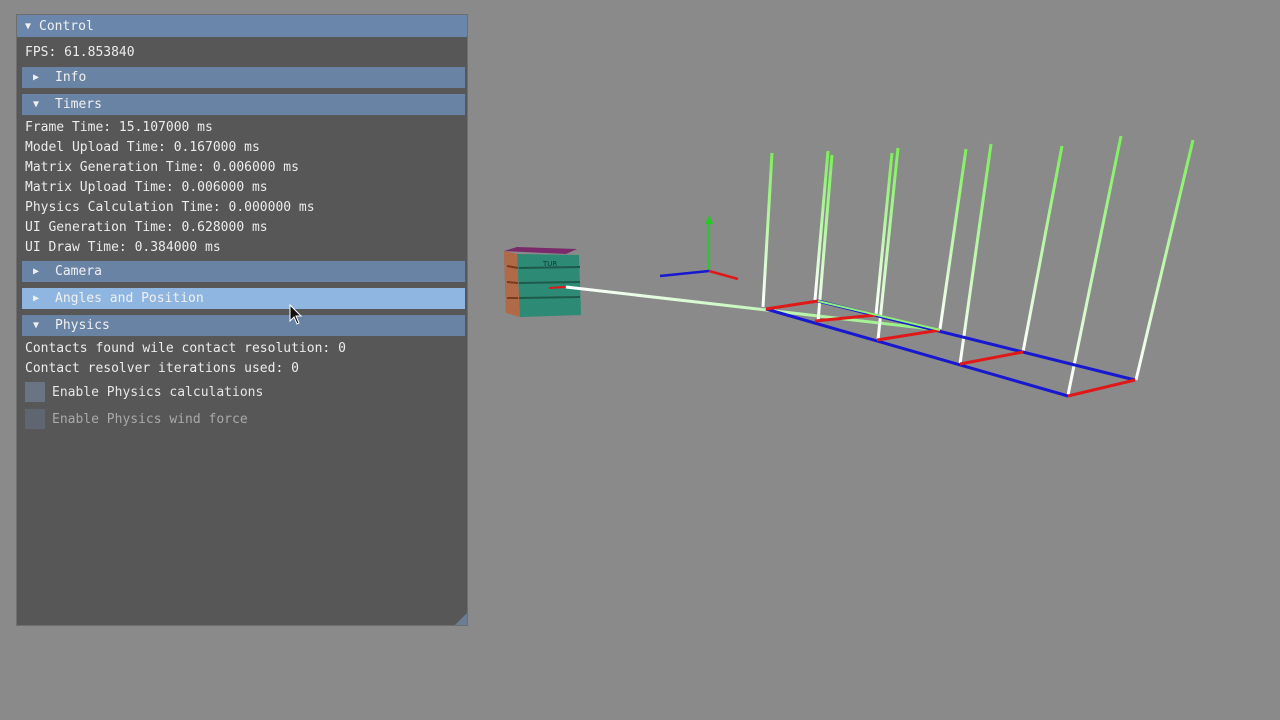 This screenshot has width=1280, height=720. Describe the element at coordinates (243, 298) in the screenshot. I see `section-header-angles-and-position: ▶ Angles and Position` at that location.